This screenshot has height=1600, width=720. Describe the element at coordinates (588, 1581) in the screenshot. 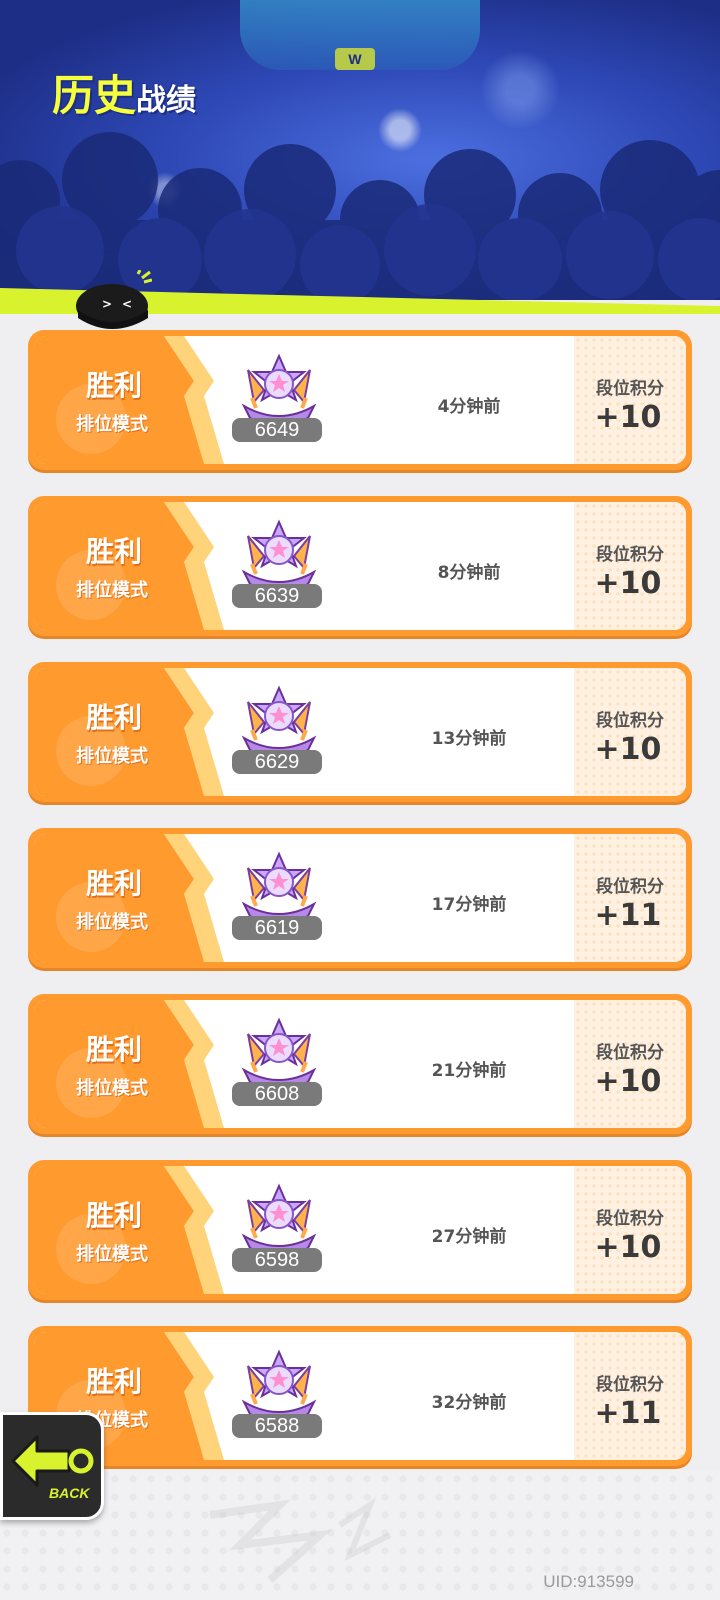

I see `user-id-label: UID:913599` at that location.